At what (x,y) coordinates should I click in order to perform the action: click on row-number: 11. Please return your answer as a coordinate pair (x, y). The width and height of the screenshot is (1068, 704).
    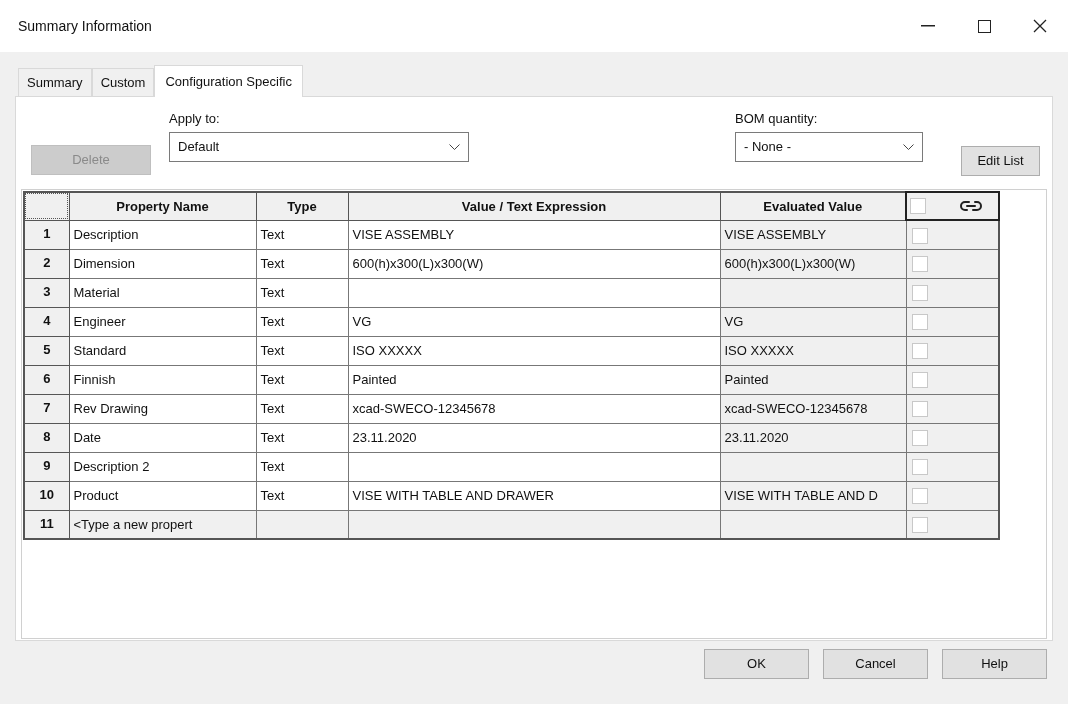
    Looking at the image, I should click on (46, 524).